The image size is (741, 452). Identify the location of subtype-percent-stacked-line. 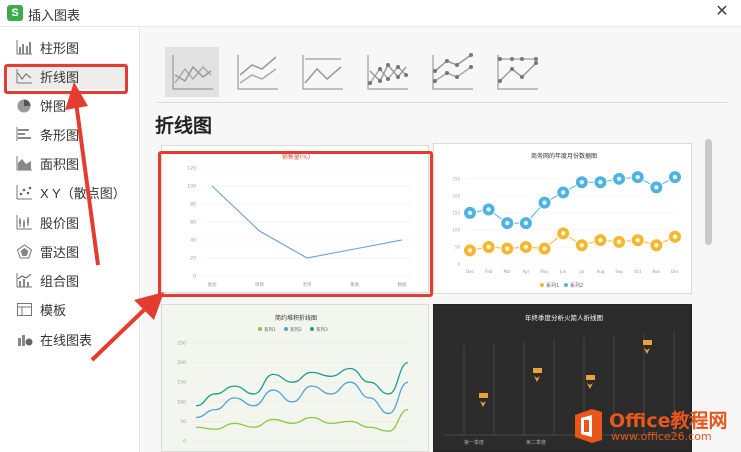
(322, 72).